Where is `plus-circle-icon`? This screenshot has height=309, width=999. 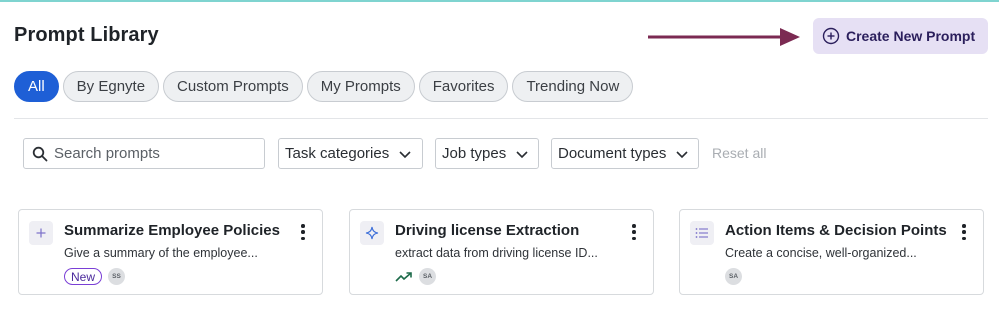 plus-circle-icon is located at coordinates (831, 36).